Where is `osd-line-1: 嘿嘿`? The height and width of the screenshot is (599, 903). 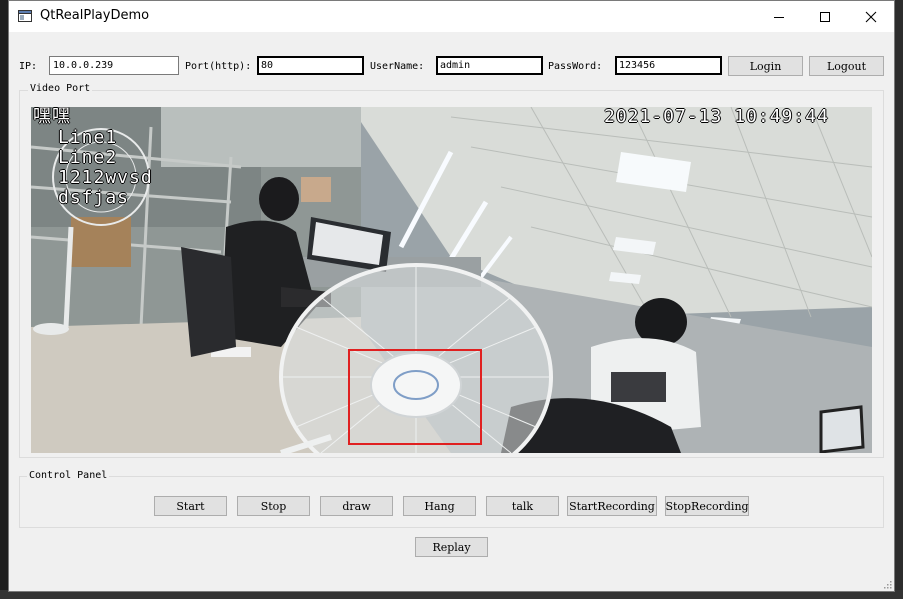 osd-line-1: 嘿嘿 is located at coordinates (52, 117).